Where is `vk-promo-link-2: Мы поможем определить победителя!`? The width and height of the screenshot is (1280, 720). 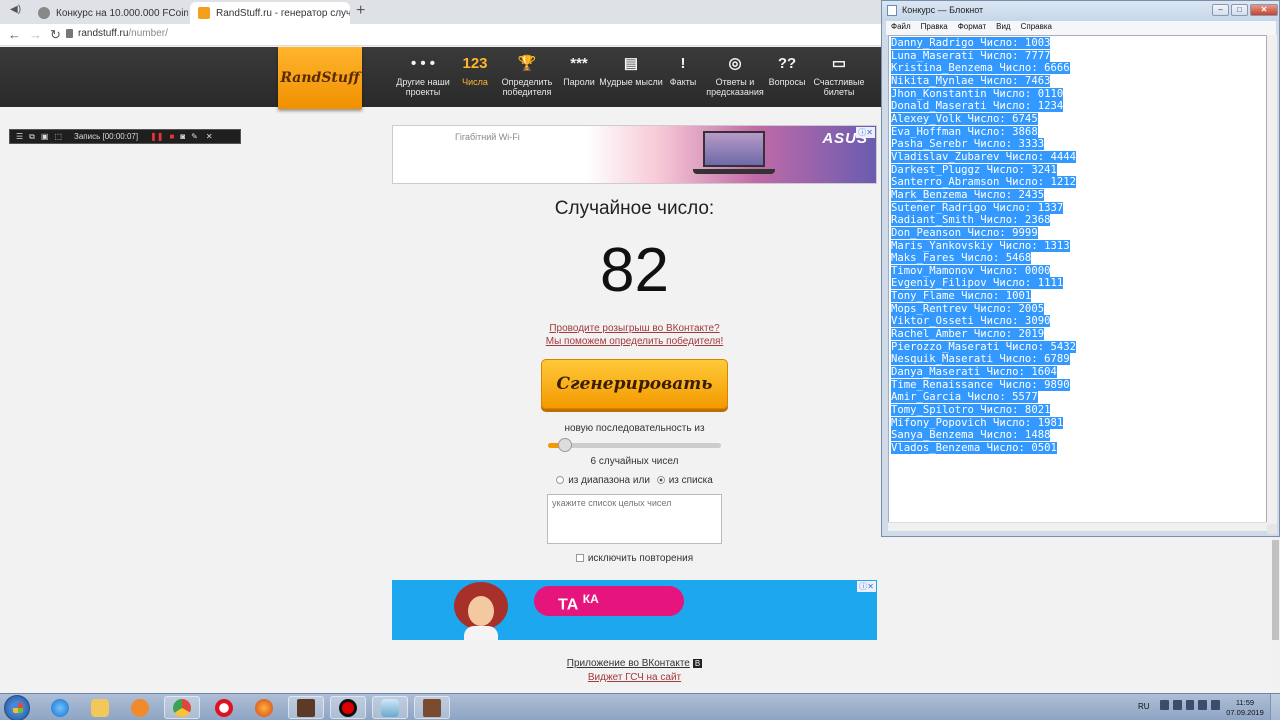 vk-promo-link-2: Мы поможем определить победителя! is located at coordinates (634, 341).